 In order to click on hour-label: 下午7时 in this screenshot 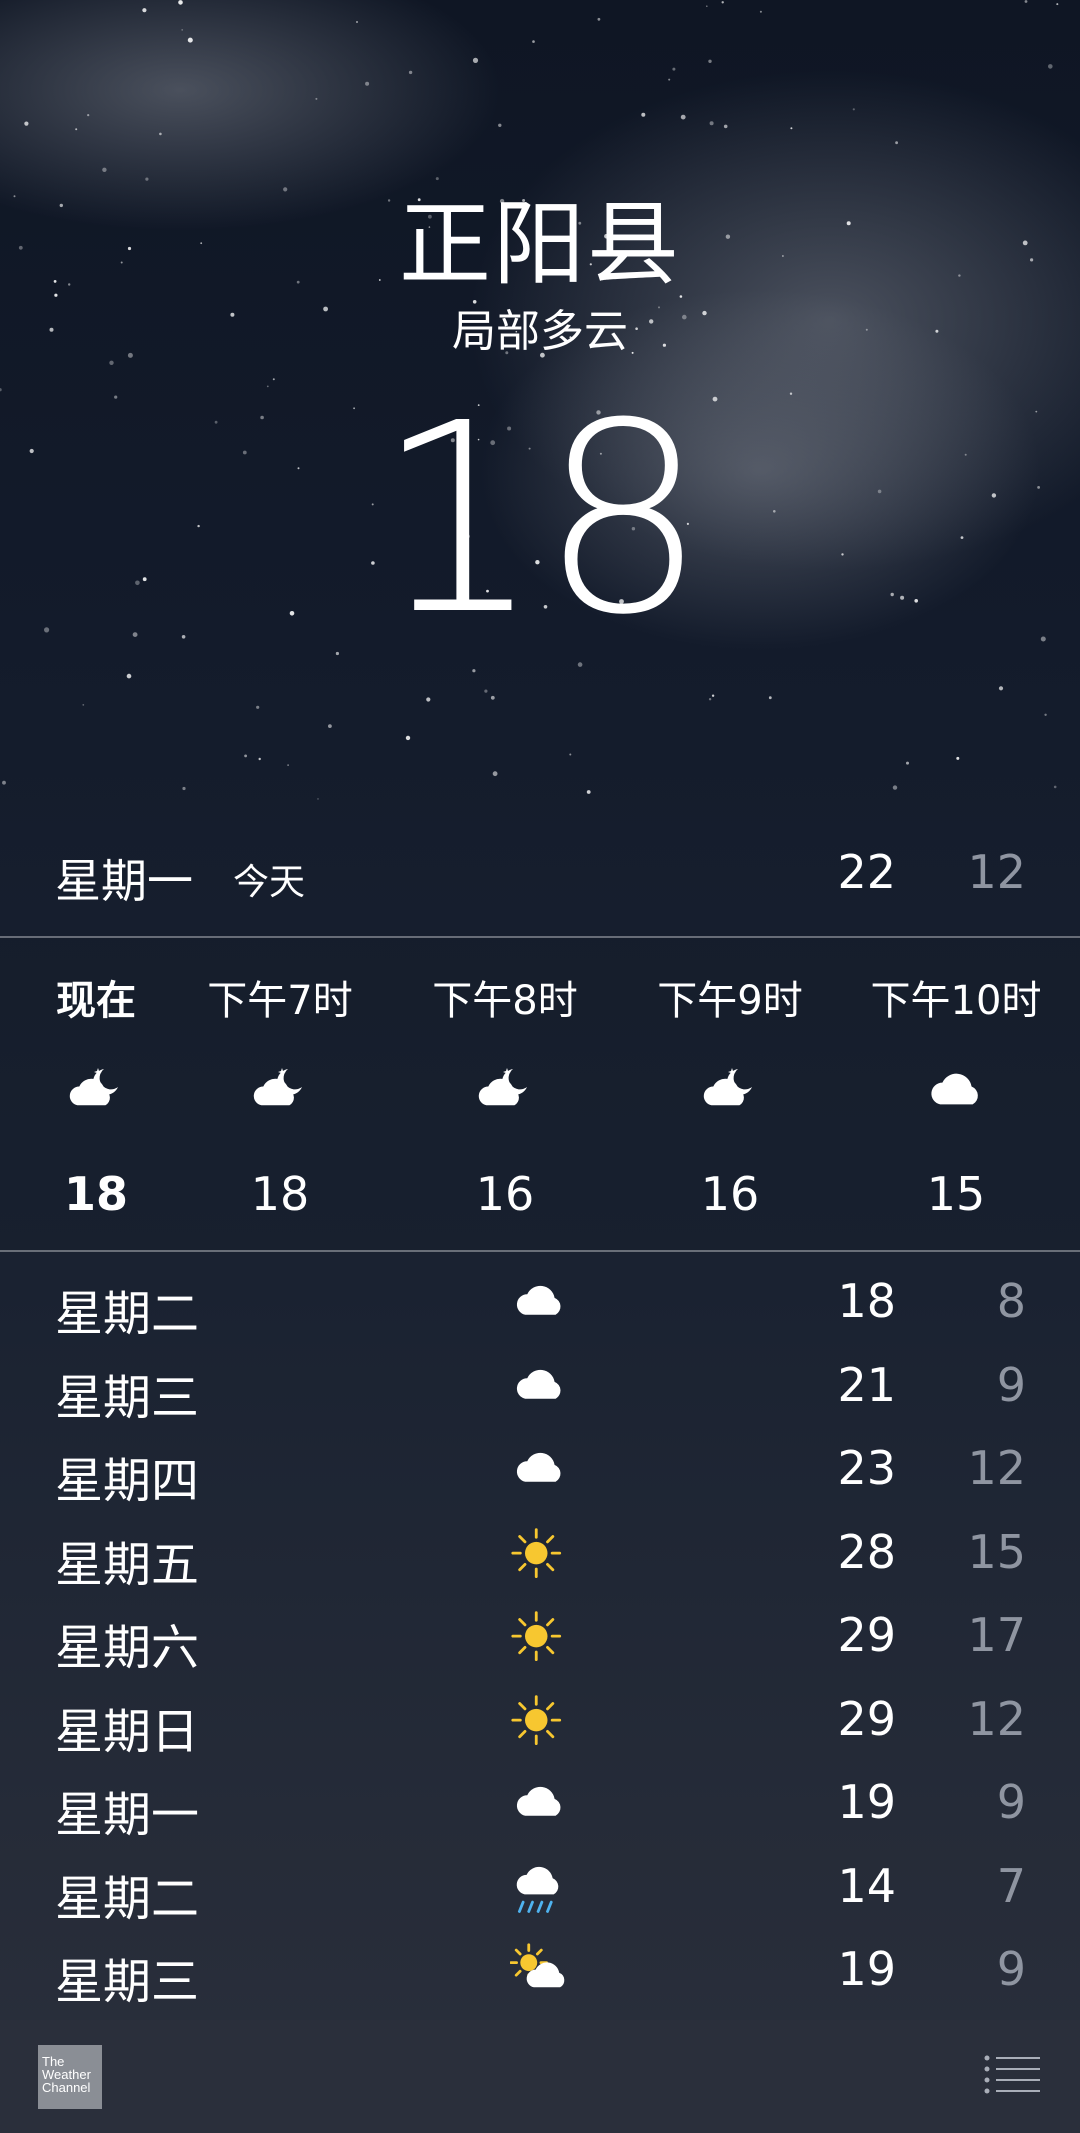, I will do `click(280, 1001)`.